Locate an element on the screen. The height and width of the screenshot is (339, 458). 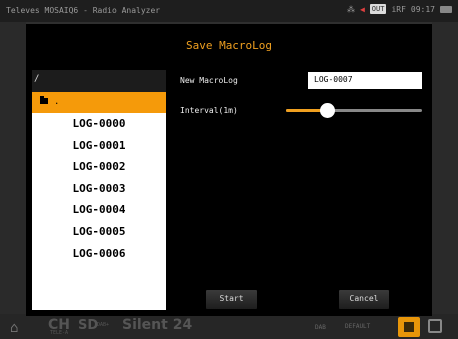
out-badge: OUT is located at coordinates (378, 9).